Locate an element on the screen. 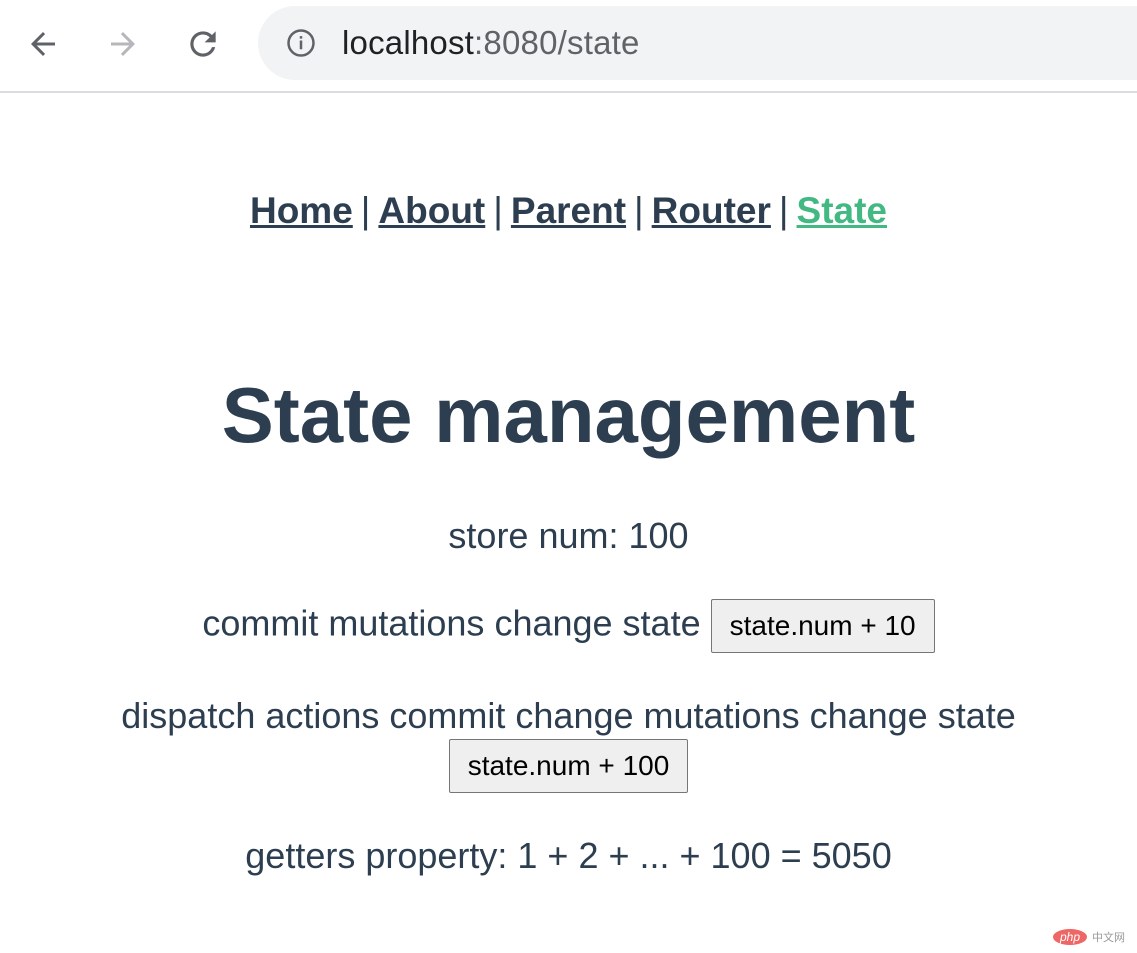 This screenshot has width=1137, height=953. url-host: localhost is located at coordinates (408, 42).